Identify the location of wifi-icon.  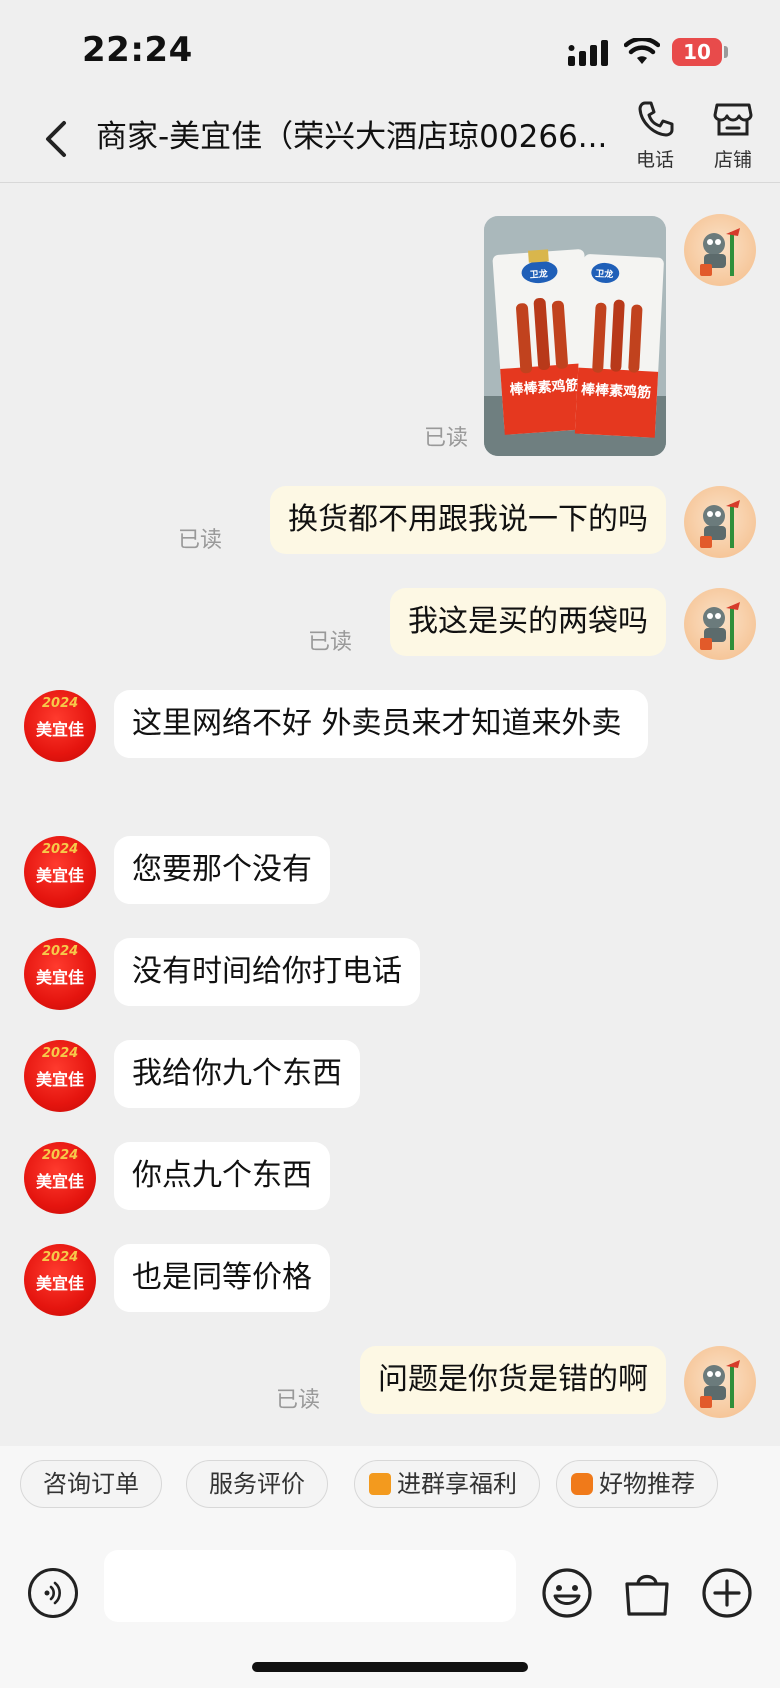
(642, 51).